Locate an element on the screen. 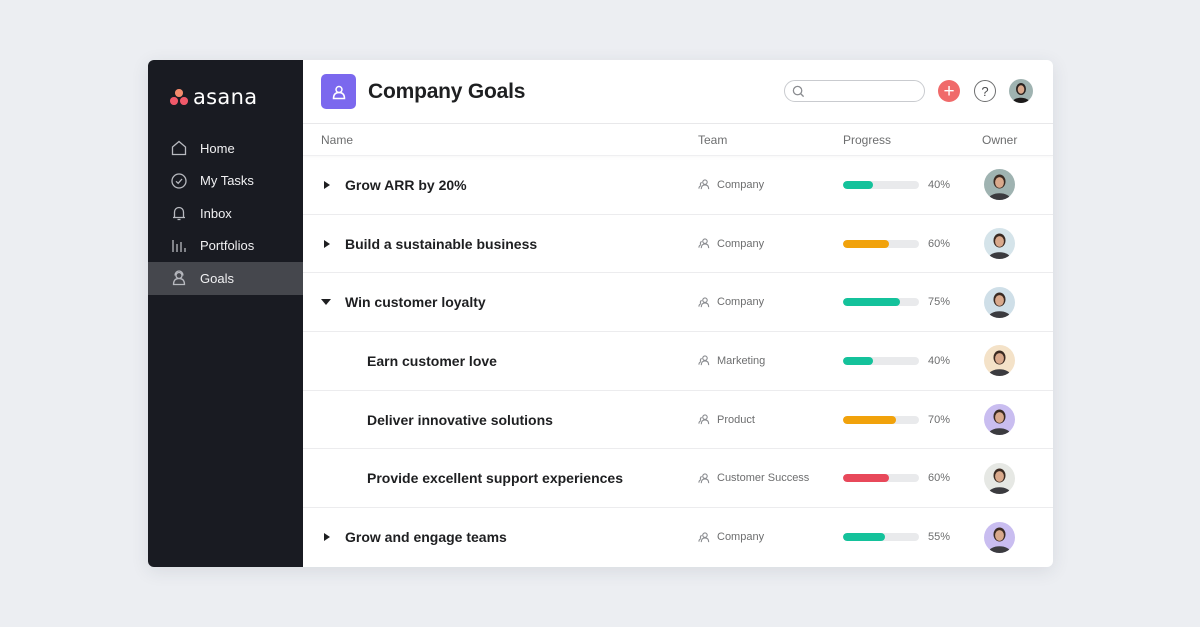 This screenshot has width=1200, height=627. sidebar-item-label: Home is located at coordinates (217, 148).